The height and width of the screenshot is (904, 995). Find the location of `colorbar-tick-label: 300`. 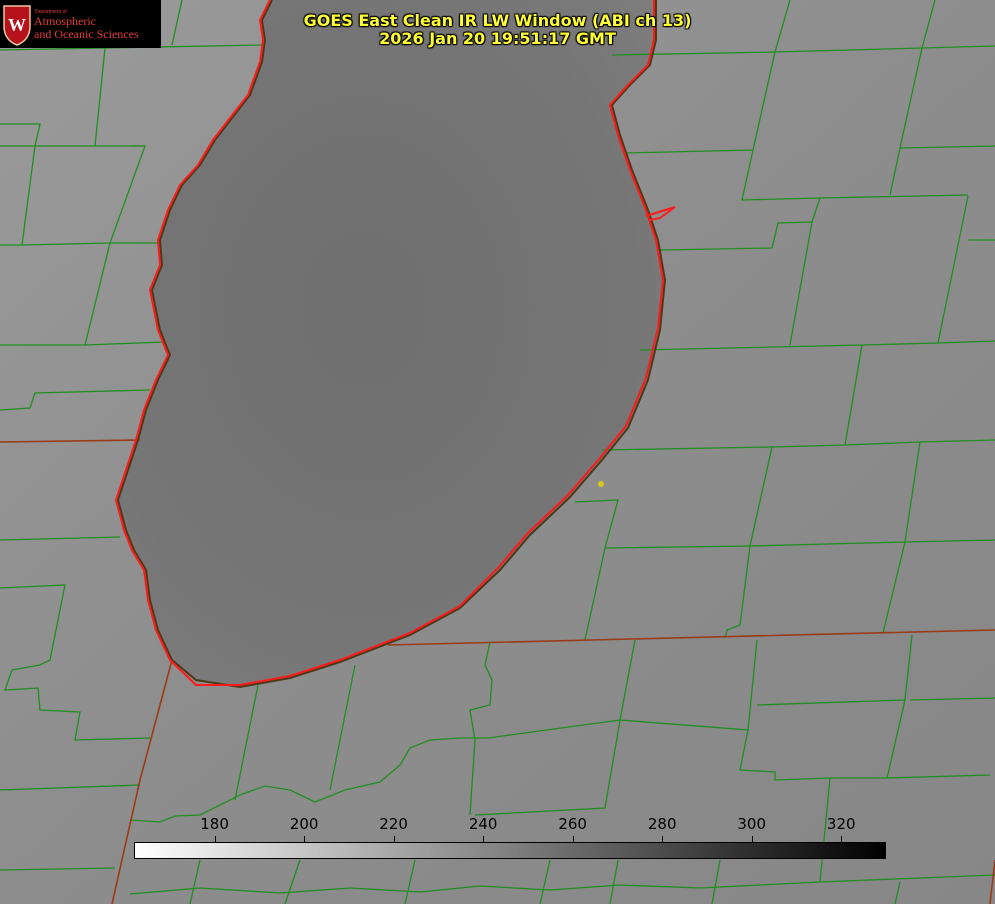

colorbar-tick-label: 300 is located at coordinates (752, 824).